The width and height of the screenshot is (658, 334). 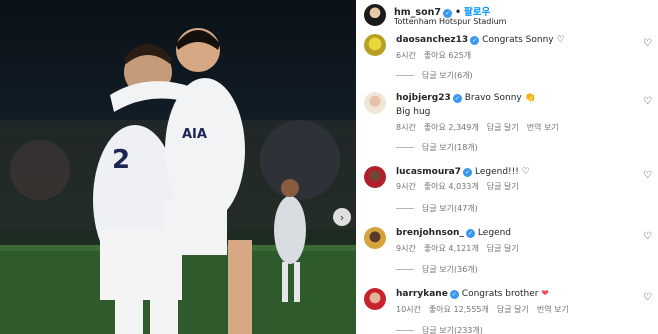 I want to click on clapping-hands-emoji: 👏, so click(x=530, y=98).